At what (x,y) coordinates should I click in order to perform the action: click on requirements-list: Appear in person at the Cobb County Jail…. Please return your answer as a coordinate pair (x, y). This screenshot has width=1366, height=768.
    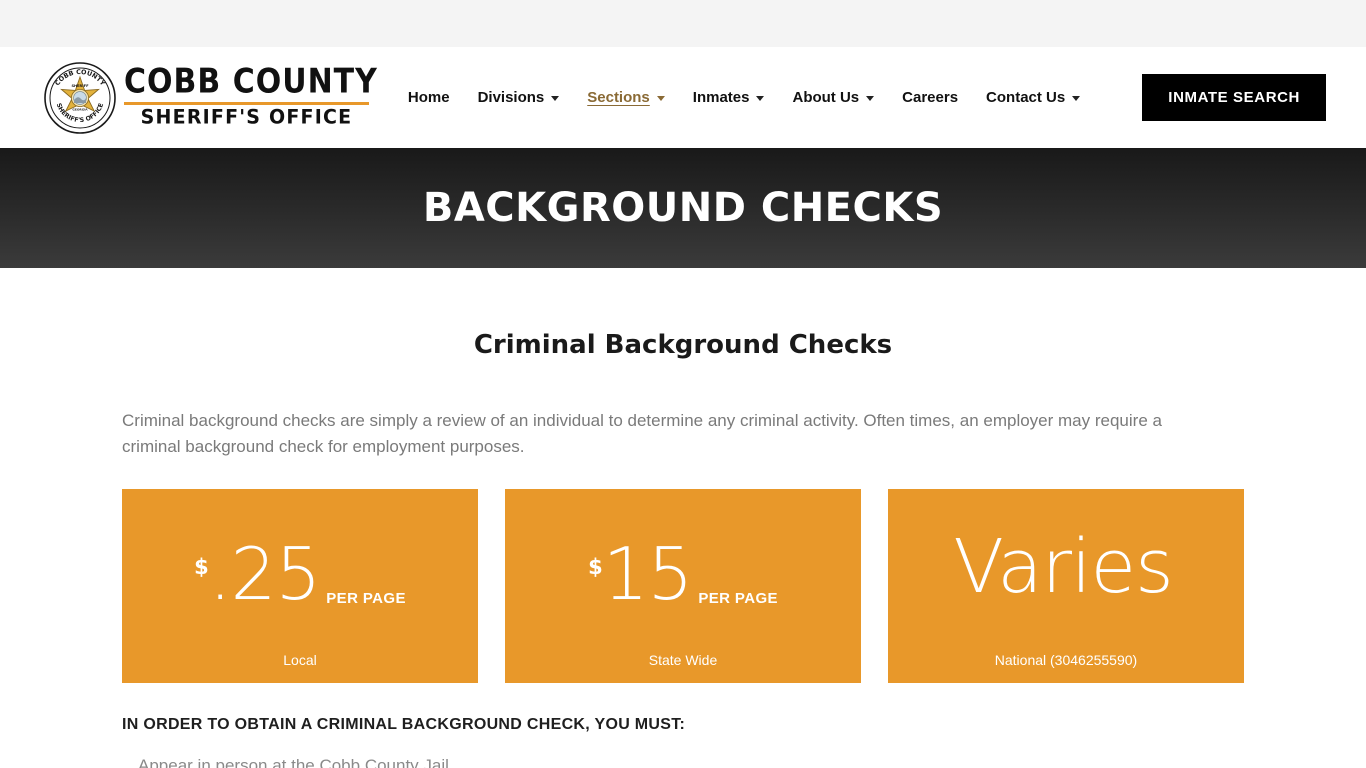
    Looking at the image, I should click on (683, 760).